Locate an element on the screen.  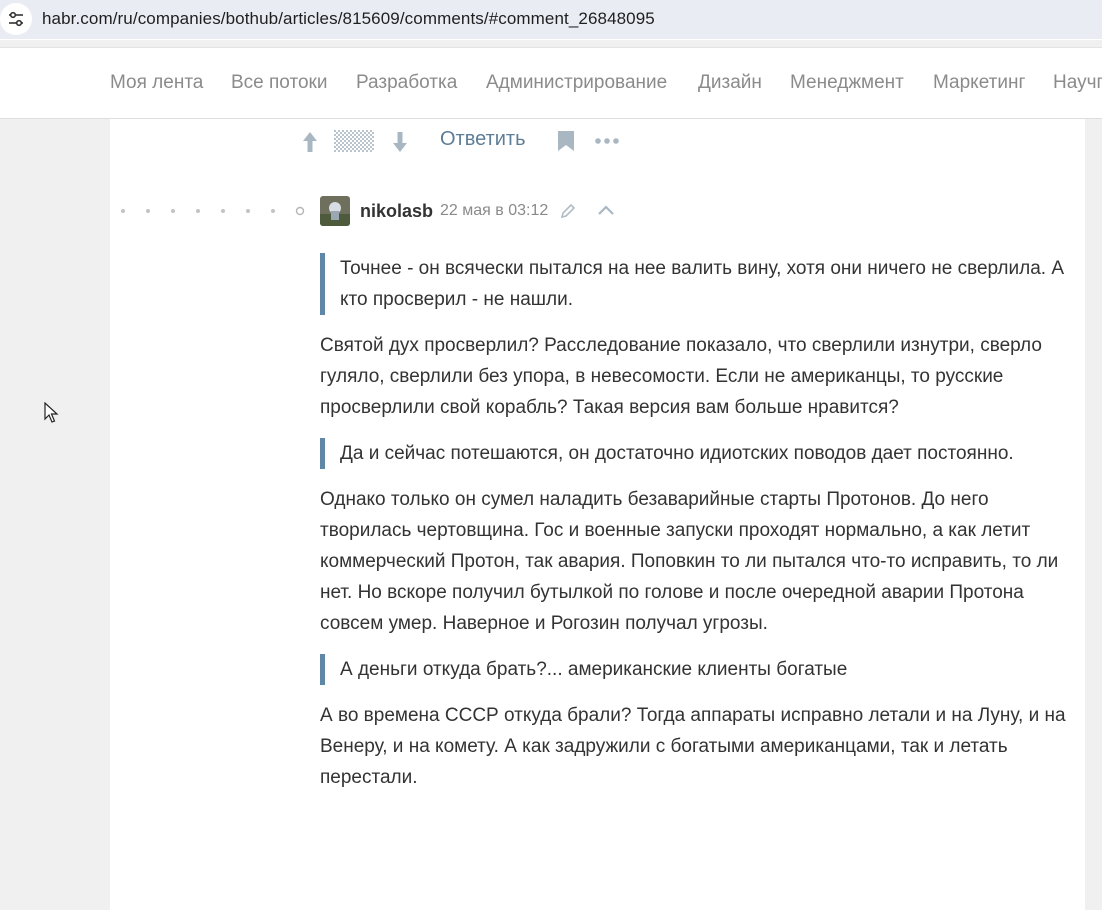
arrow-down-icon is located at coordinates (400, 142).